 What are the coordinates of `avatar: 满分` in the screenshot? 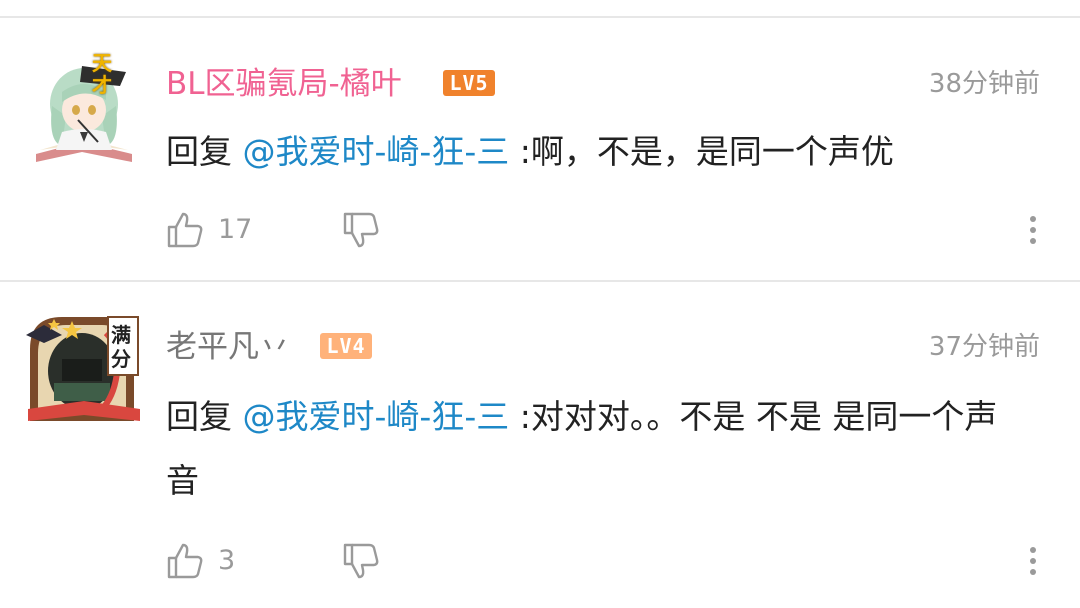 It's located at (84, 371).